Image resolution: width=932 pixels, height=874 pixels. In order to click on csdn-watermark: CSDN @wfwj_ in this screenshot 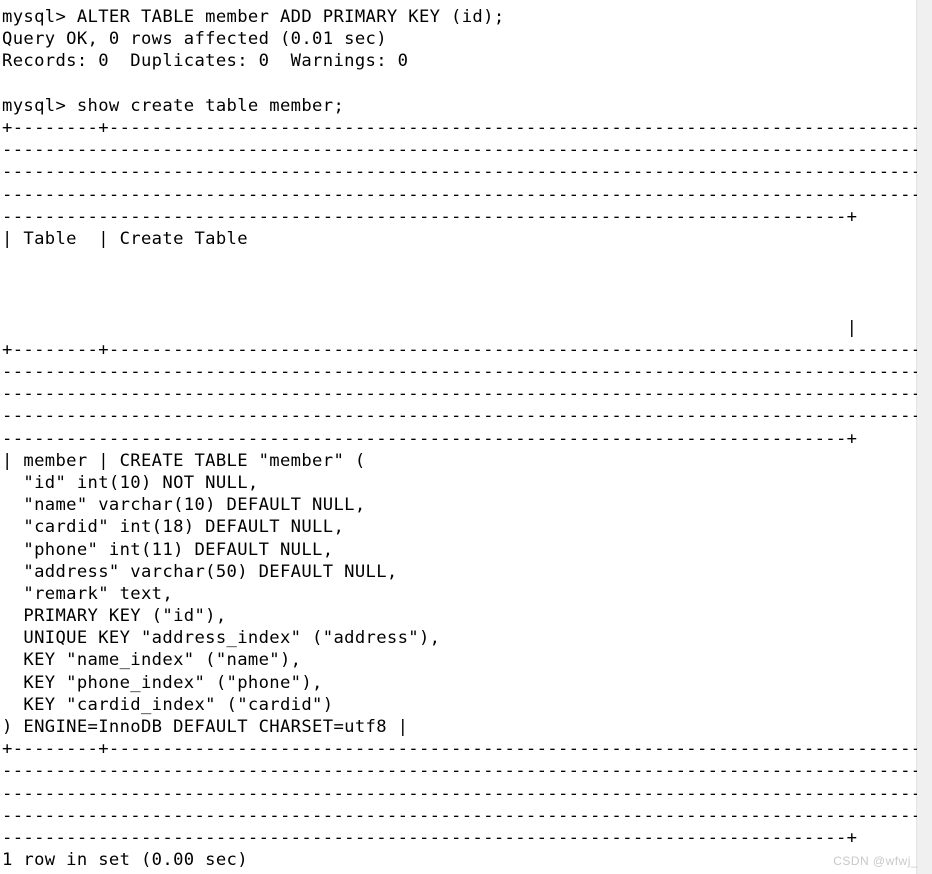, I will do `click(875, 861)`.